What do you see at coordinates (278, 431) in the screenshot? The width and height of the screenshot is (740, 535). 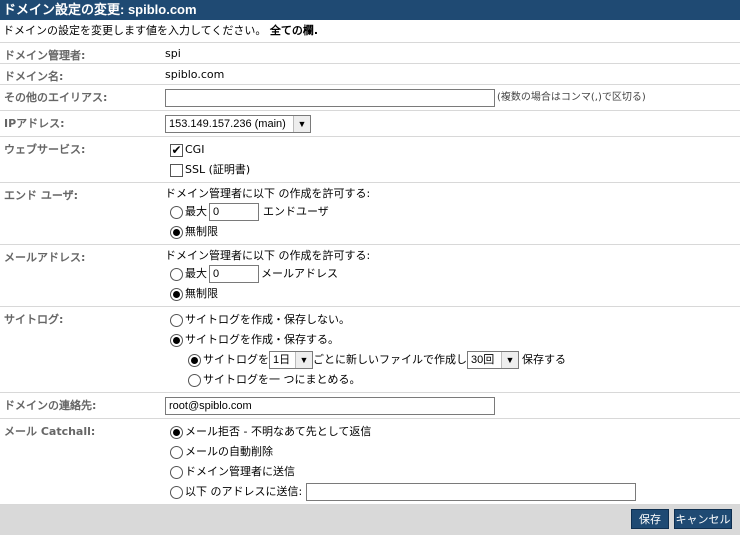 I see `catchall-reject-label: メール拒否 - 不明なあて先として返信` at bounding box center [278, 431].